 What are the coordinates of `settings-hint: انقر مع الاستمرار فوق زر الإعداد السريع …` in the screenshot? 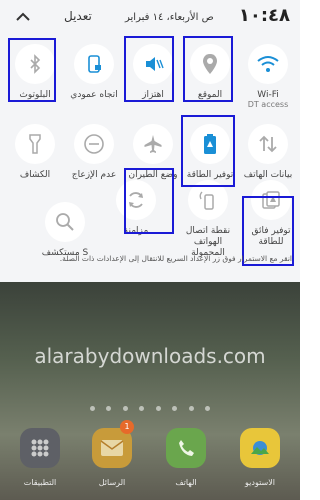 It's located at (175, 258).